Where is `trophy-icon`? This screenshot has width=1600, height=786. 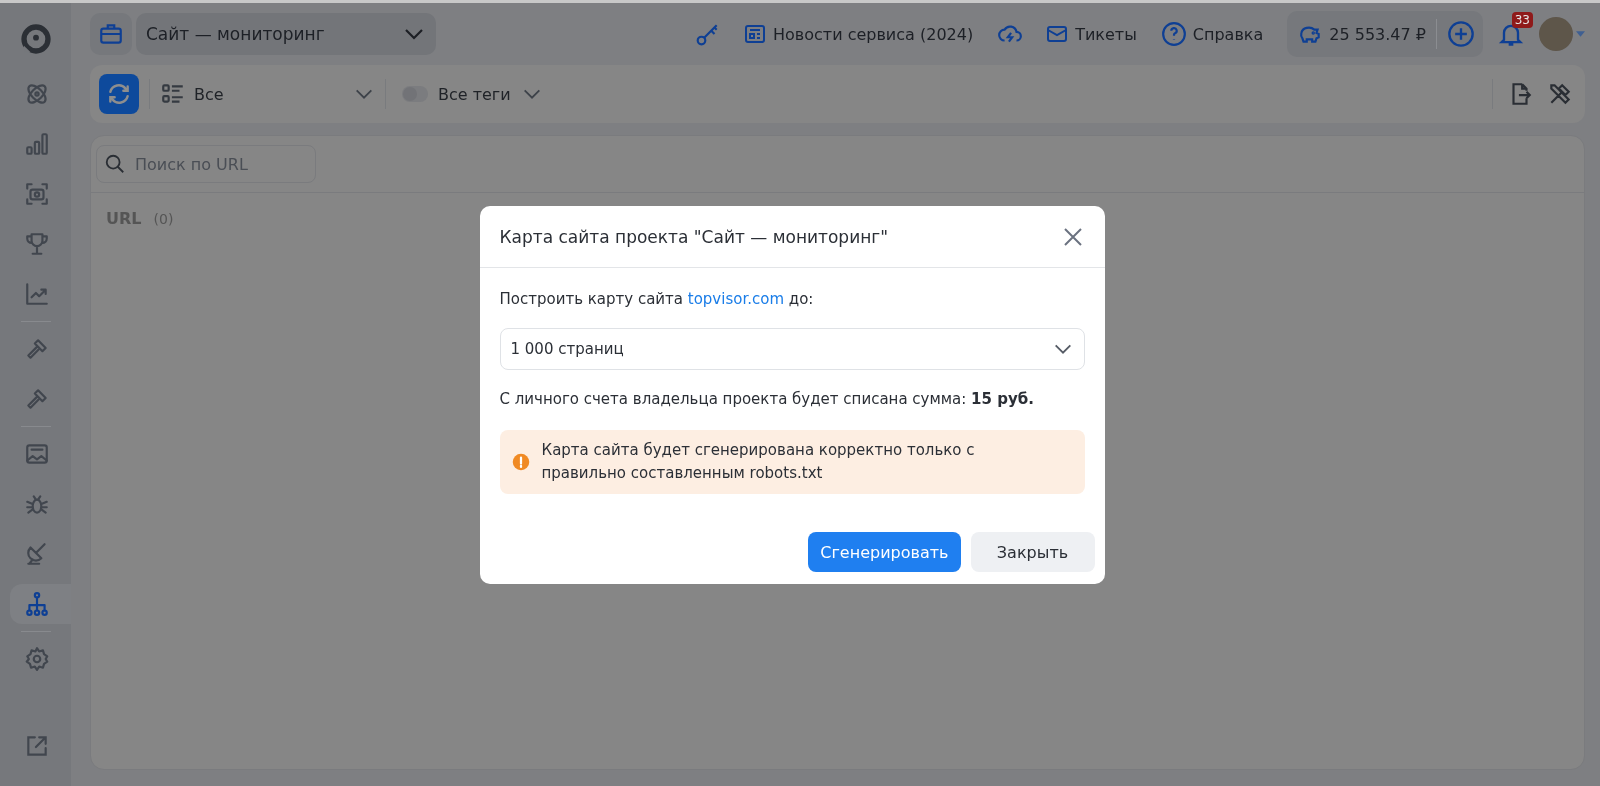 trophy-icon is located at coordinates (37, 244).